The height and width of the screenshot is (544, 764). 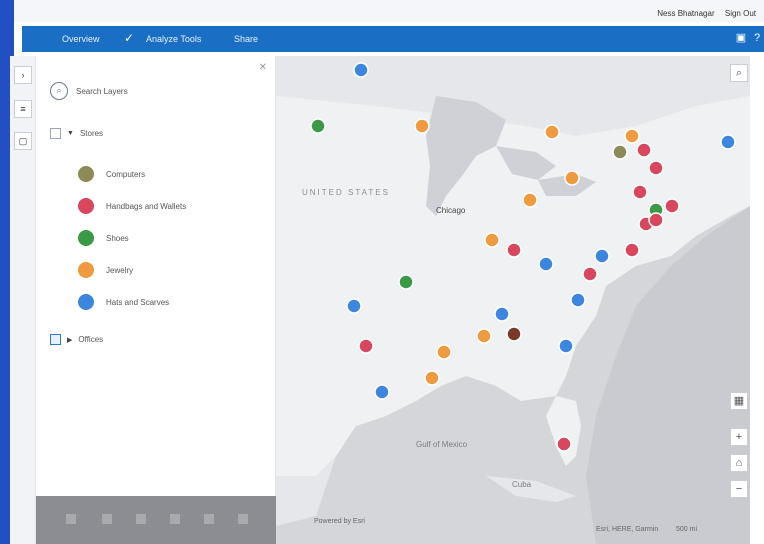 What do you see at coordinates (69, 340) in the screenshot?
I see `expand-triangle-icon: ▶` at bounding box center [69, 340].